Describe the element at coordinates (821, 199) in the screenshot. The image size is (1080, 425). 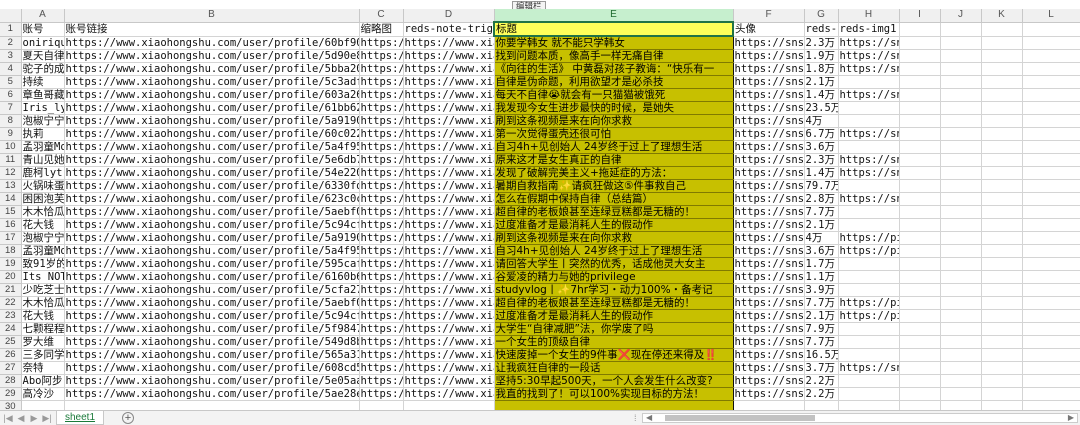
I see `cell-g: 2.8万` at that location.